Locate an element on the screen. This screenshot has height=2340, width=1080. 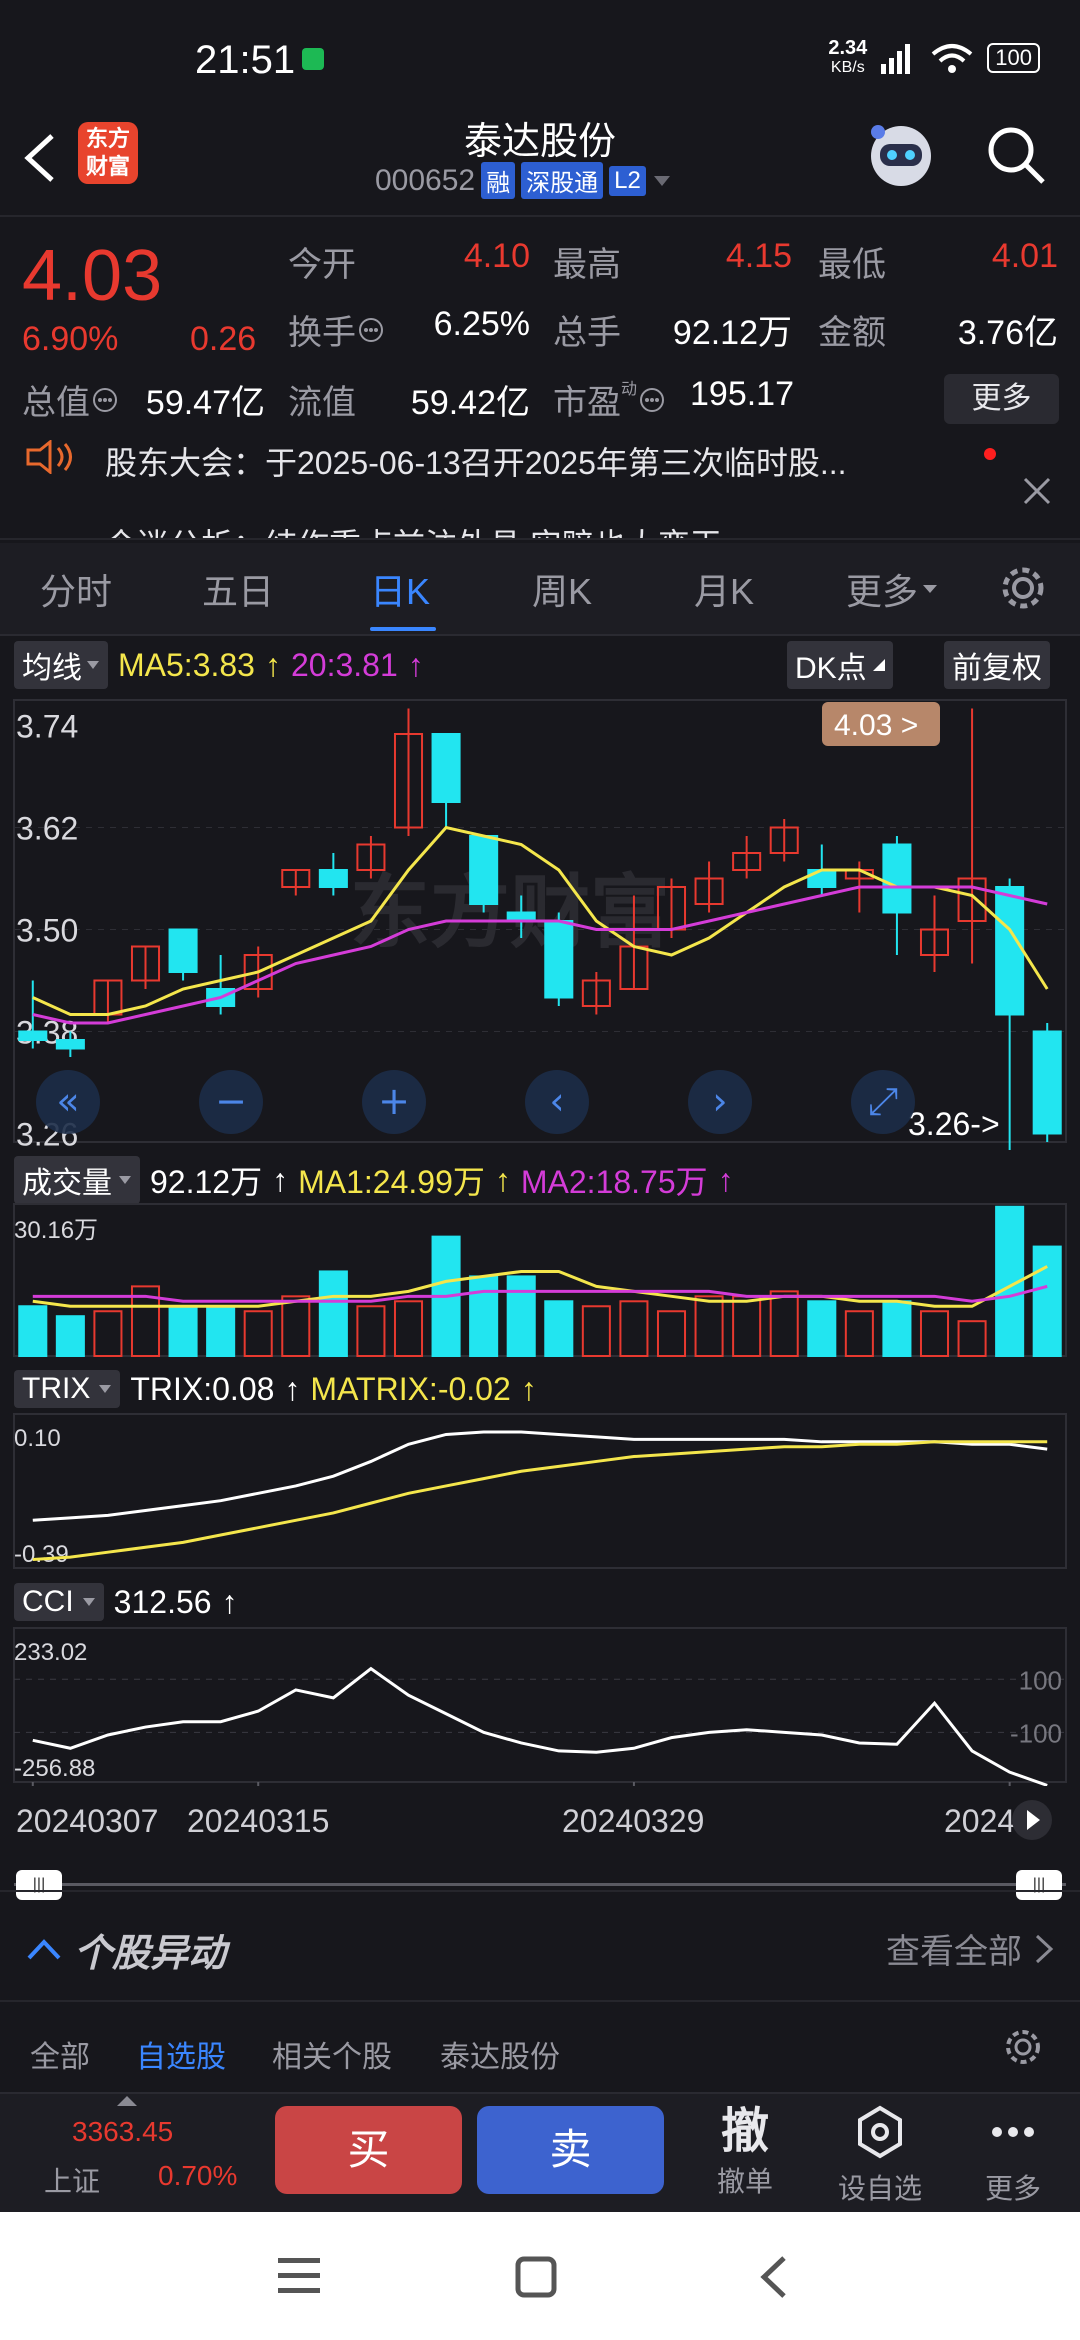
filter-all: 全部 is located at coordinates (60, 2054).